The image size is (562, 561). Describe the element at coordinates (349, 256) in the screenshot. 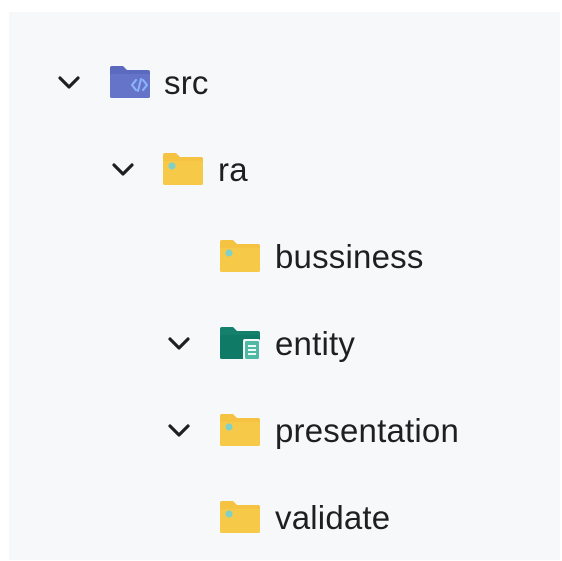

I see `tree-node-label: bussiness` at that location.